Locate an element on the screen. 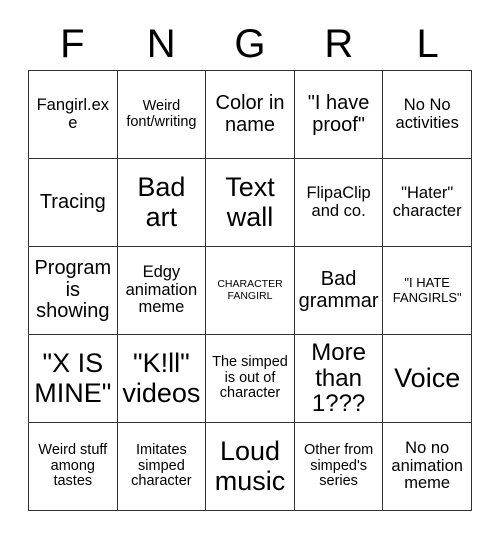  bingo-cell: Loud music is located at coordinates (250, 467).